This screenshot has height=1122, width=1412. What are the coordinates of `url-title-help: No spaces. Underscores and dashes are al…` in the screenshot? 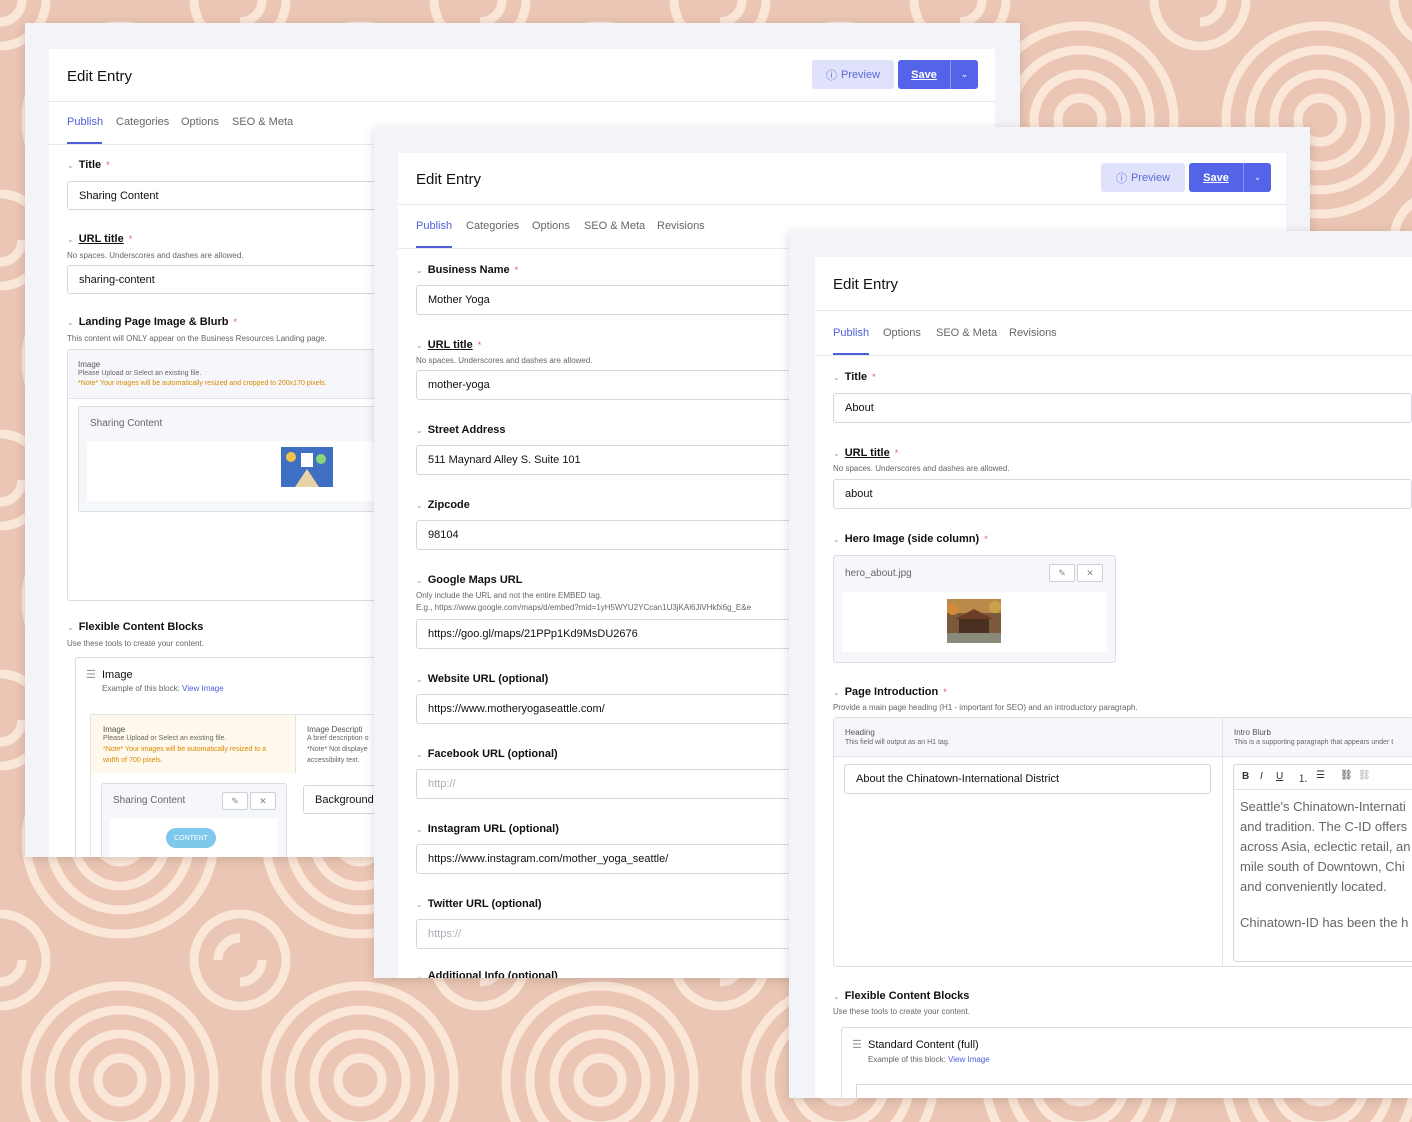 It's located at (504, 360).